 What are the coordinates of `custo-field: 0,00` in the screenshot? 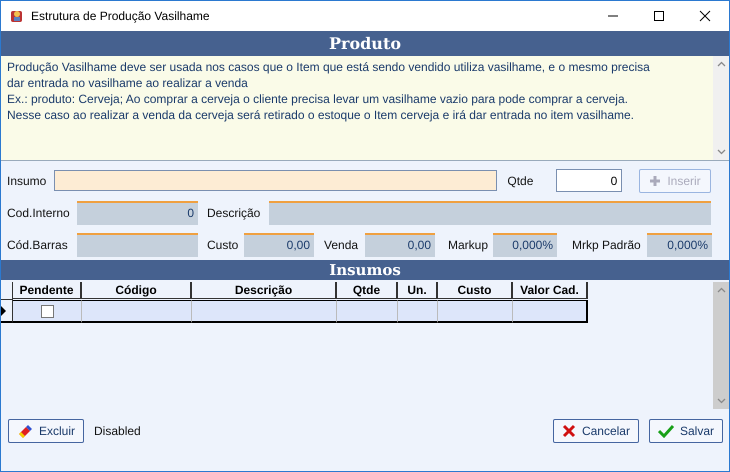 It's located at (279, 244).